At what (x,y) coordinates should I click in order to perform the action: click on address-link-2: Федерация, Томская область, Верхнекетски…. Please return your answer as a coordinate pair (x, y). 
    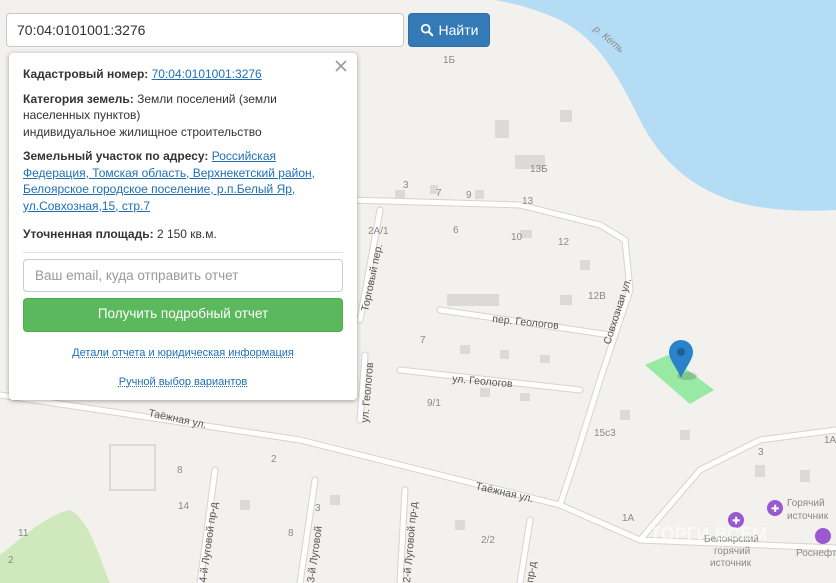
    Looking at the image, I should click on (169, 173).